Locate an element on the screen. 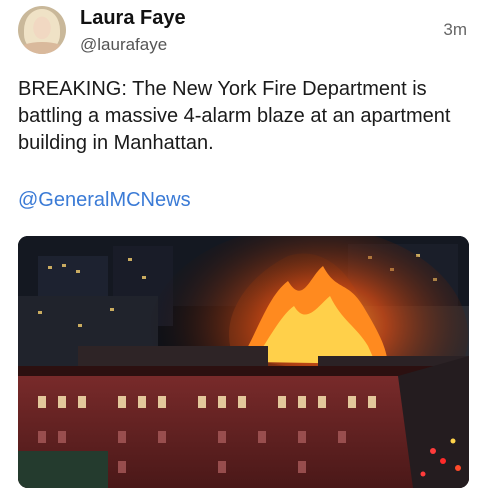 The width and height of the screenshot is (487, 500). mention-link: @GeneralMCNews is located at coordinates (104, 200).